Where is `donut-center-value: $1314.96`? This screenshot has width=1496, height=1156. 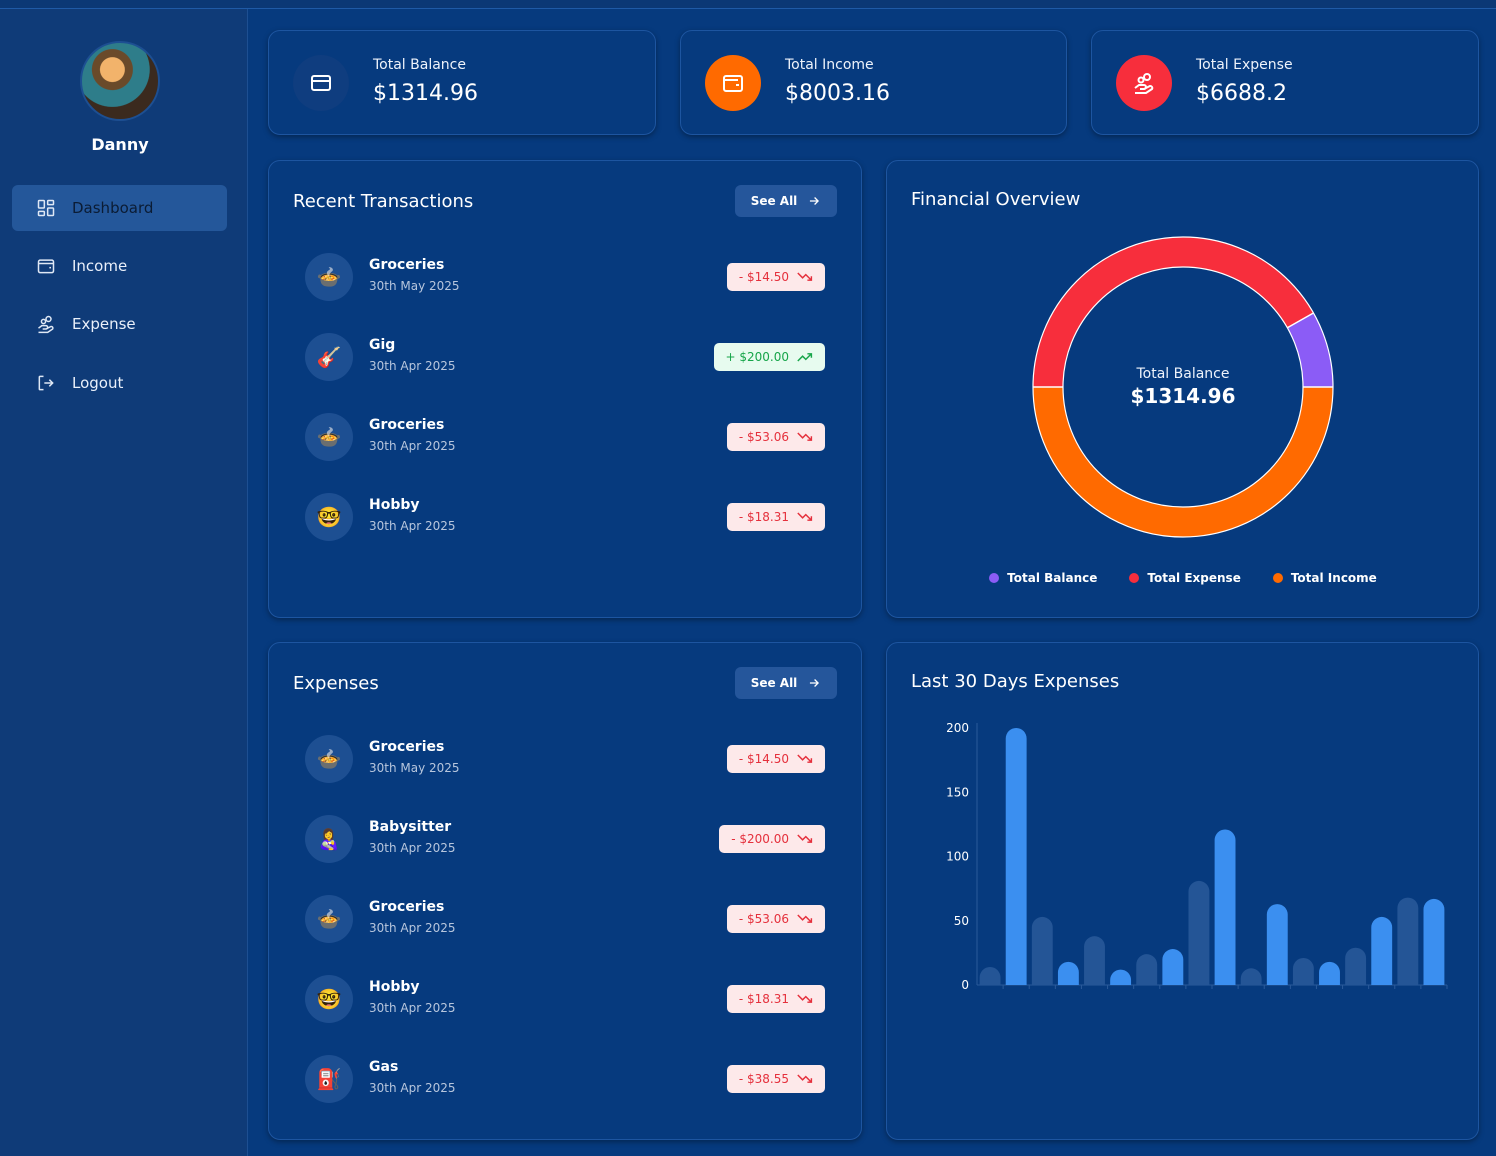
donut-center-value: $1314.96 is located at coordinates (1183, 396).